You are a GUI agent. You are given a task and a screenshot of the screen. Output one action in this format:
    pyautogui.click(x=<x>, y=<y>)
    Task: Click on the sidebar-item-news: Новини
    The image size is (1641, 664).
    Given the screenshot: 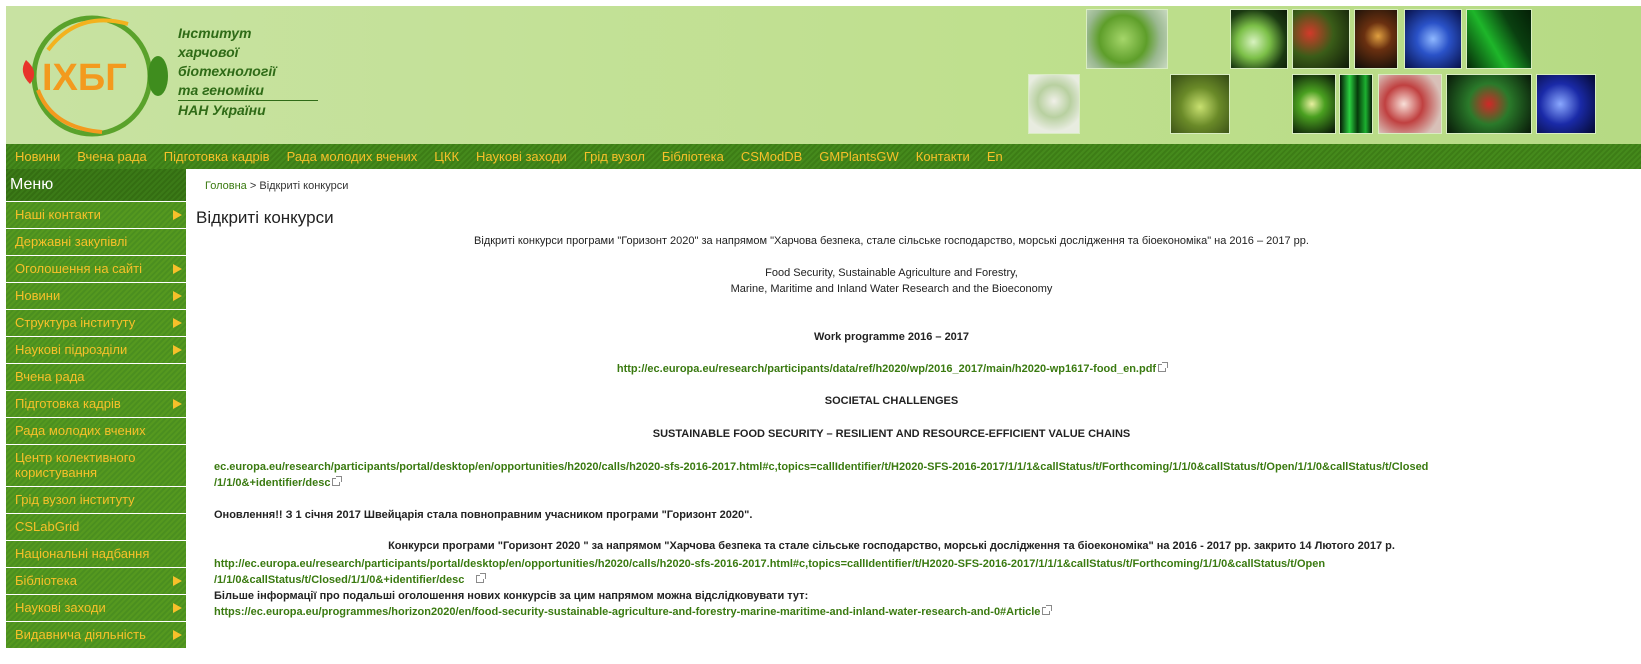 What is the action you would take?
    pyautogui.click(x=96, y=295)
    